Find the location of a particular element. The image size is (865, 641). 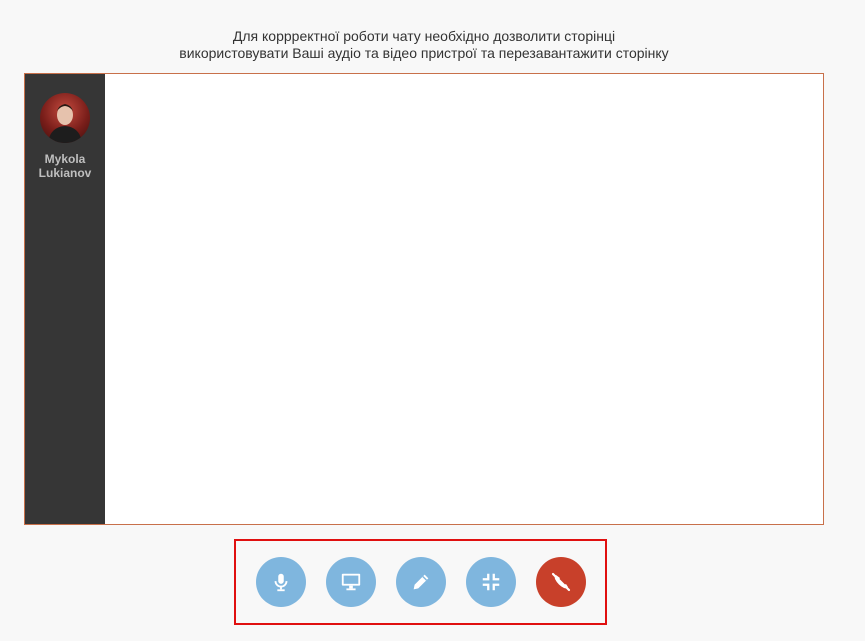

phone-hangup-icon is located at coordinates (560, 582).